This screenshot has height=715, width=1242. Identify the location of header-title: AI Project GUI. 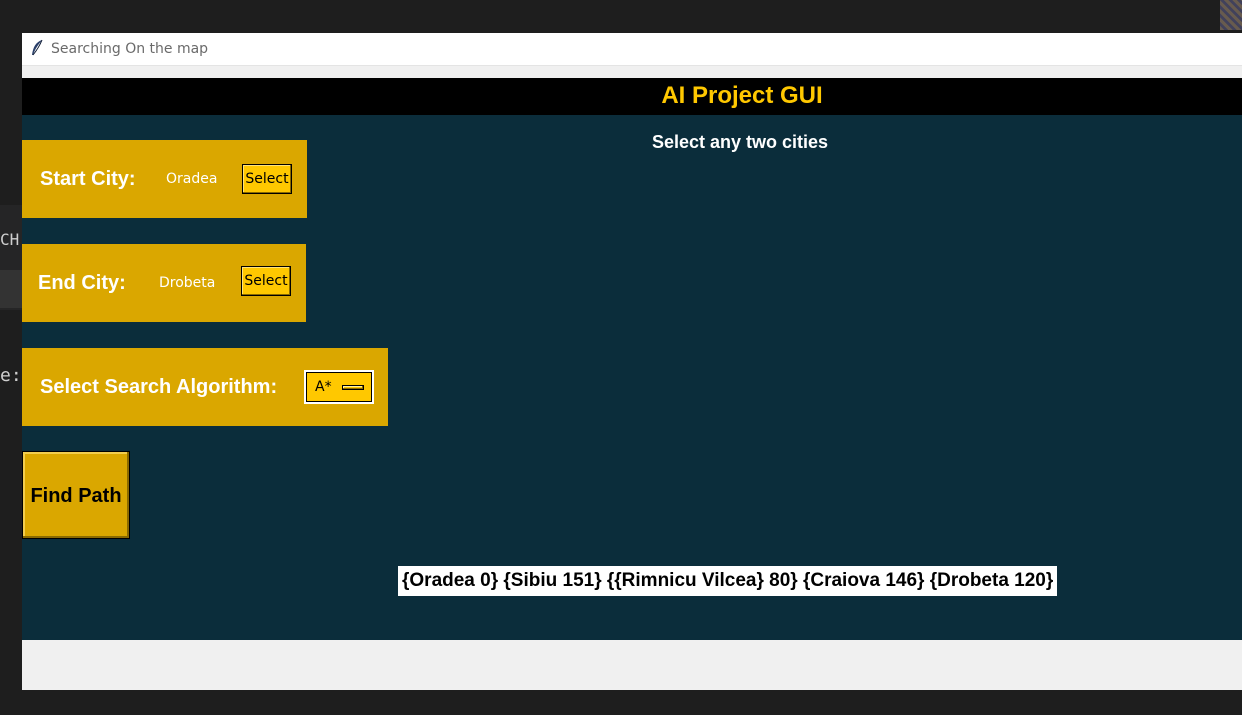
(742, 95).